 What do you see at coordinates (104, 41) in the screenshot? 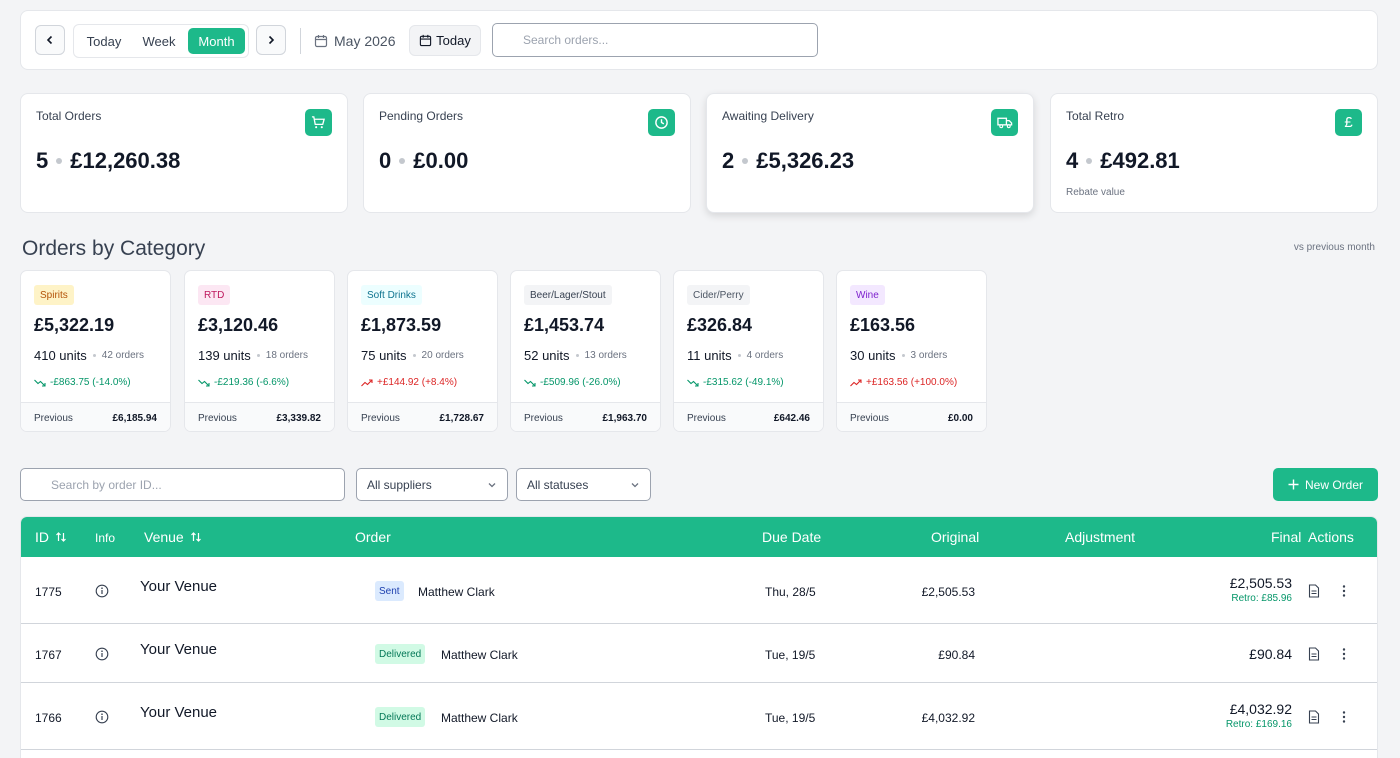
I see `tab-today: Today` at bounding box center [104, 41].